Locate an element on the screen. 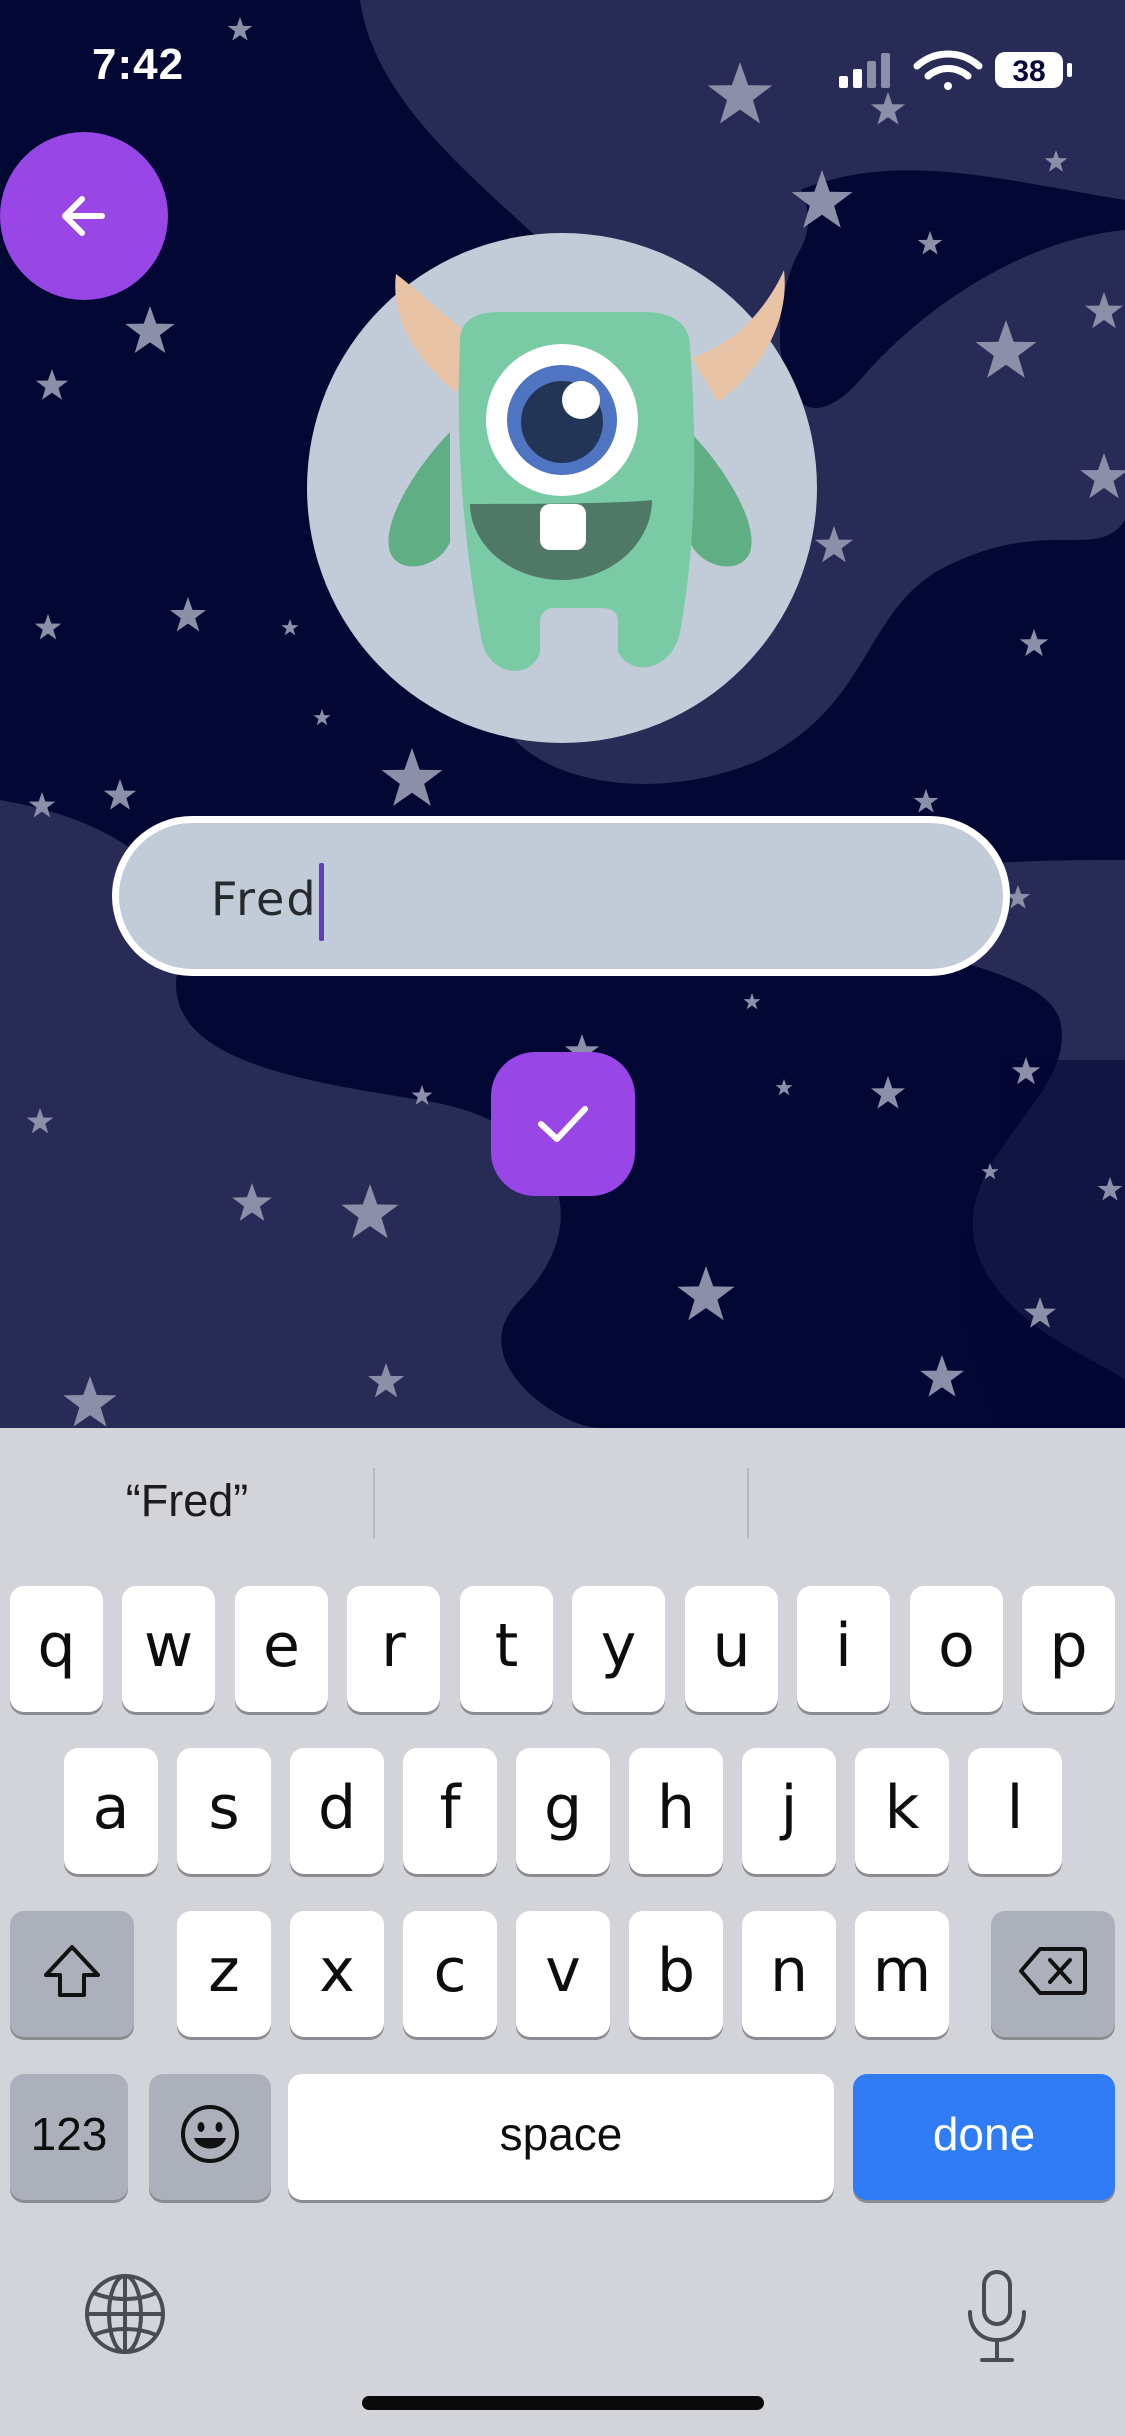  key-f: f is located at coordinates (450, 1811).